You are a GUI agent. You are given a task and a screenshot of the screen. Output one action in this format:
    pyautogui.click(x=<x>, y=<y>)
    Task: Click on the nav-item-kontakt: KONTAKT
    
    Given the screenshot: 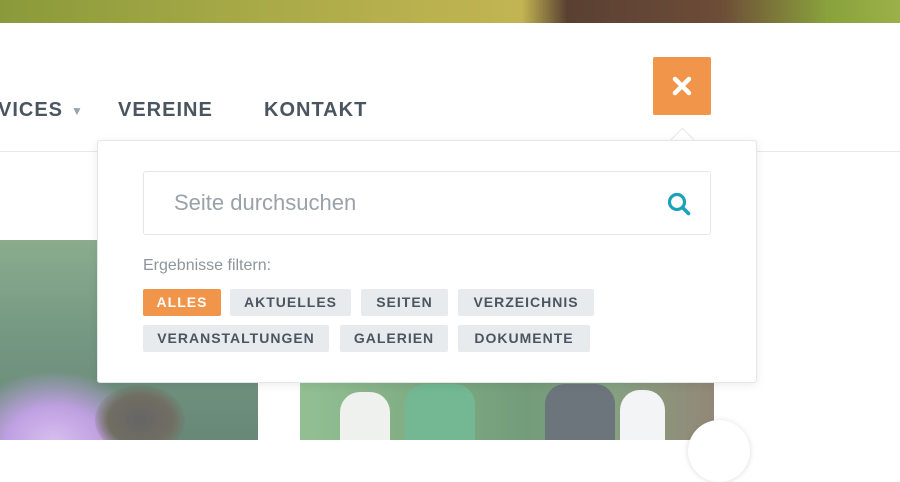 What is the action you would take?
    pyautogui.click(x=315, y=110)
    